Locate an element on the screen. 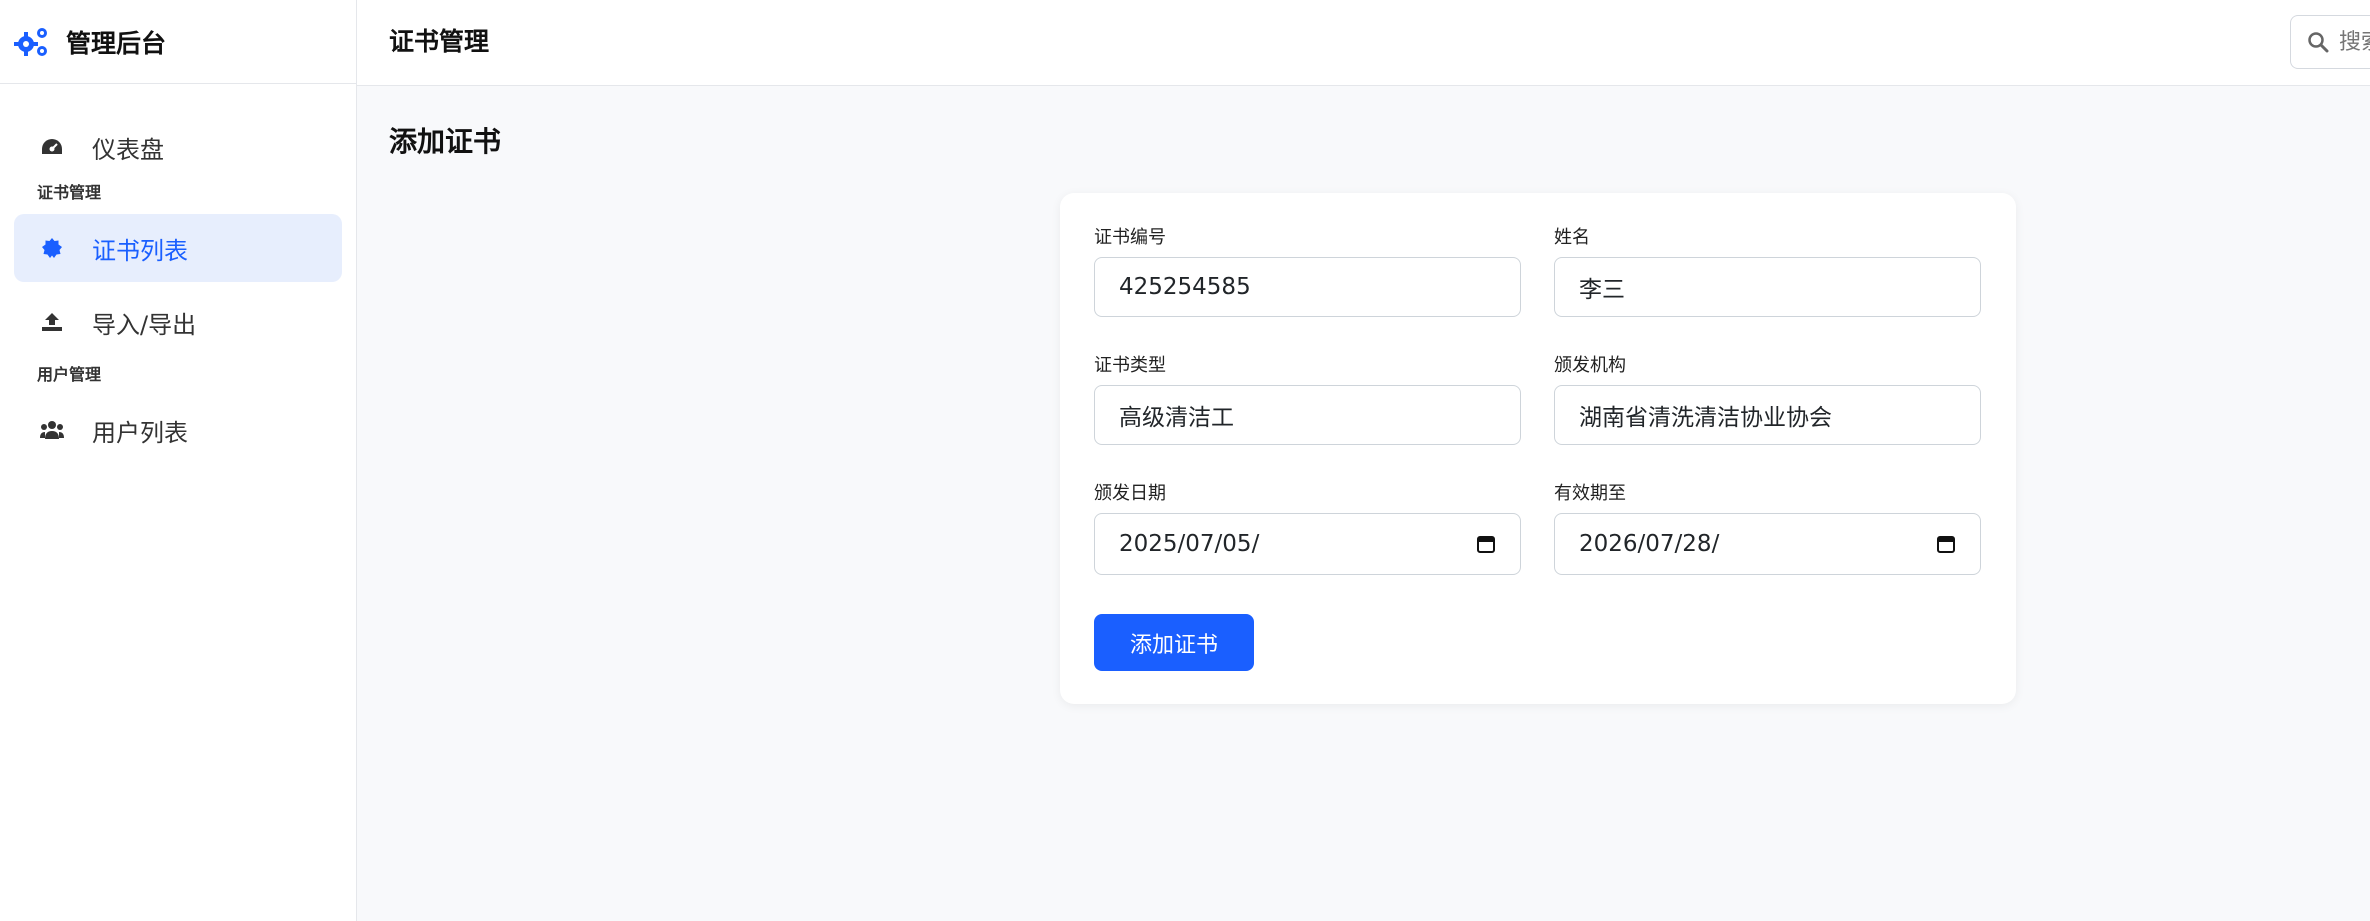 The width and height of the screenshot is (2370, 921). users-icon is located at coordinates (52, 430).